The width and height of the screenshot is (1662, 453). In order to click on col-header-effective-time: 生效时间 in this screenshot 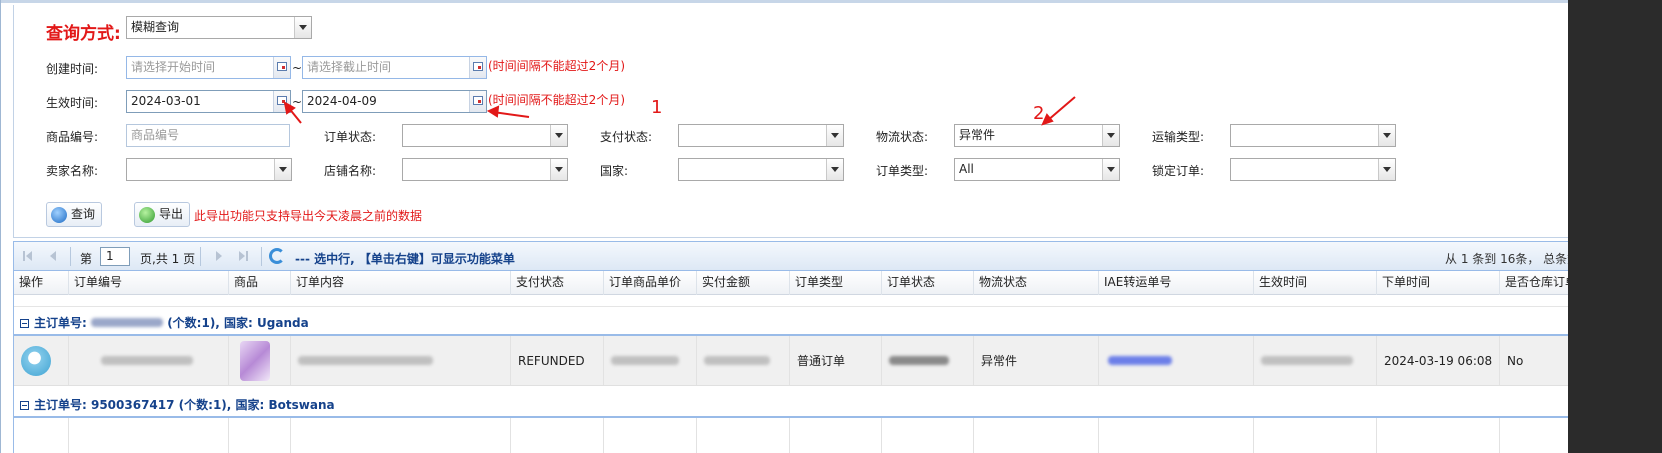, I will do `click(1315, 283)`.